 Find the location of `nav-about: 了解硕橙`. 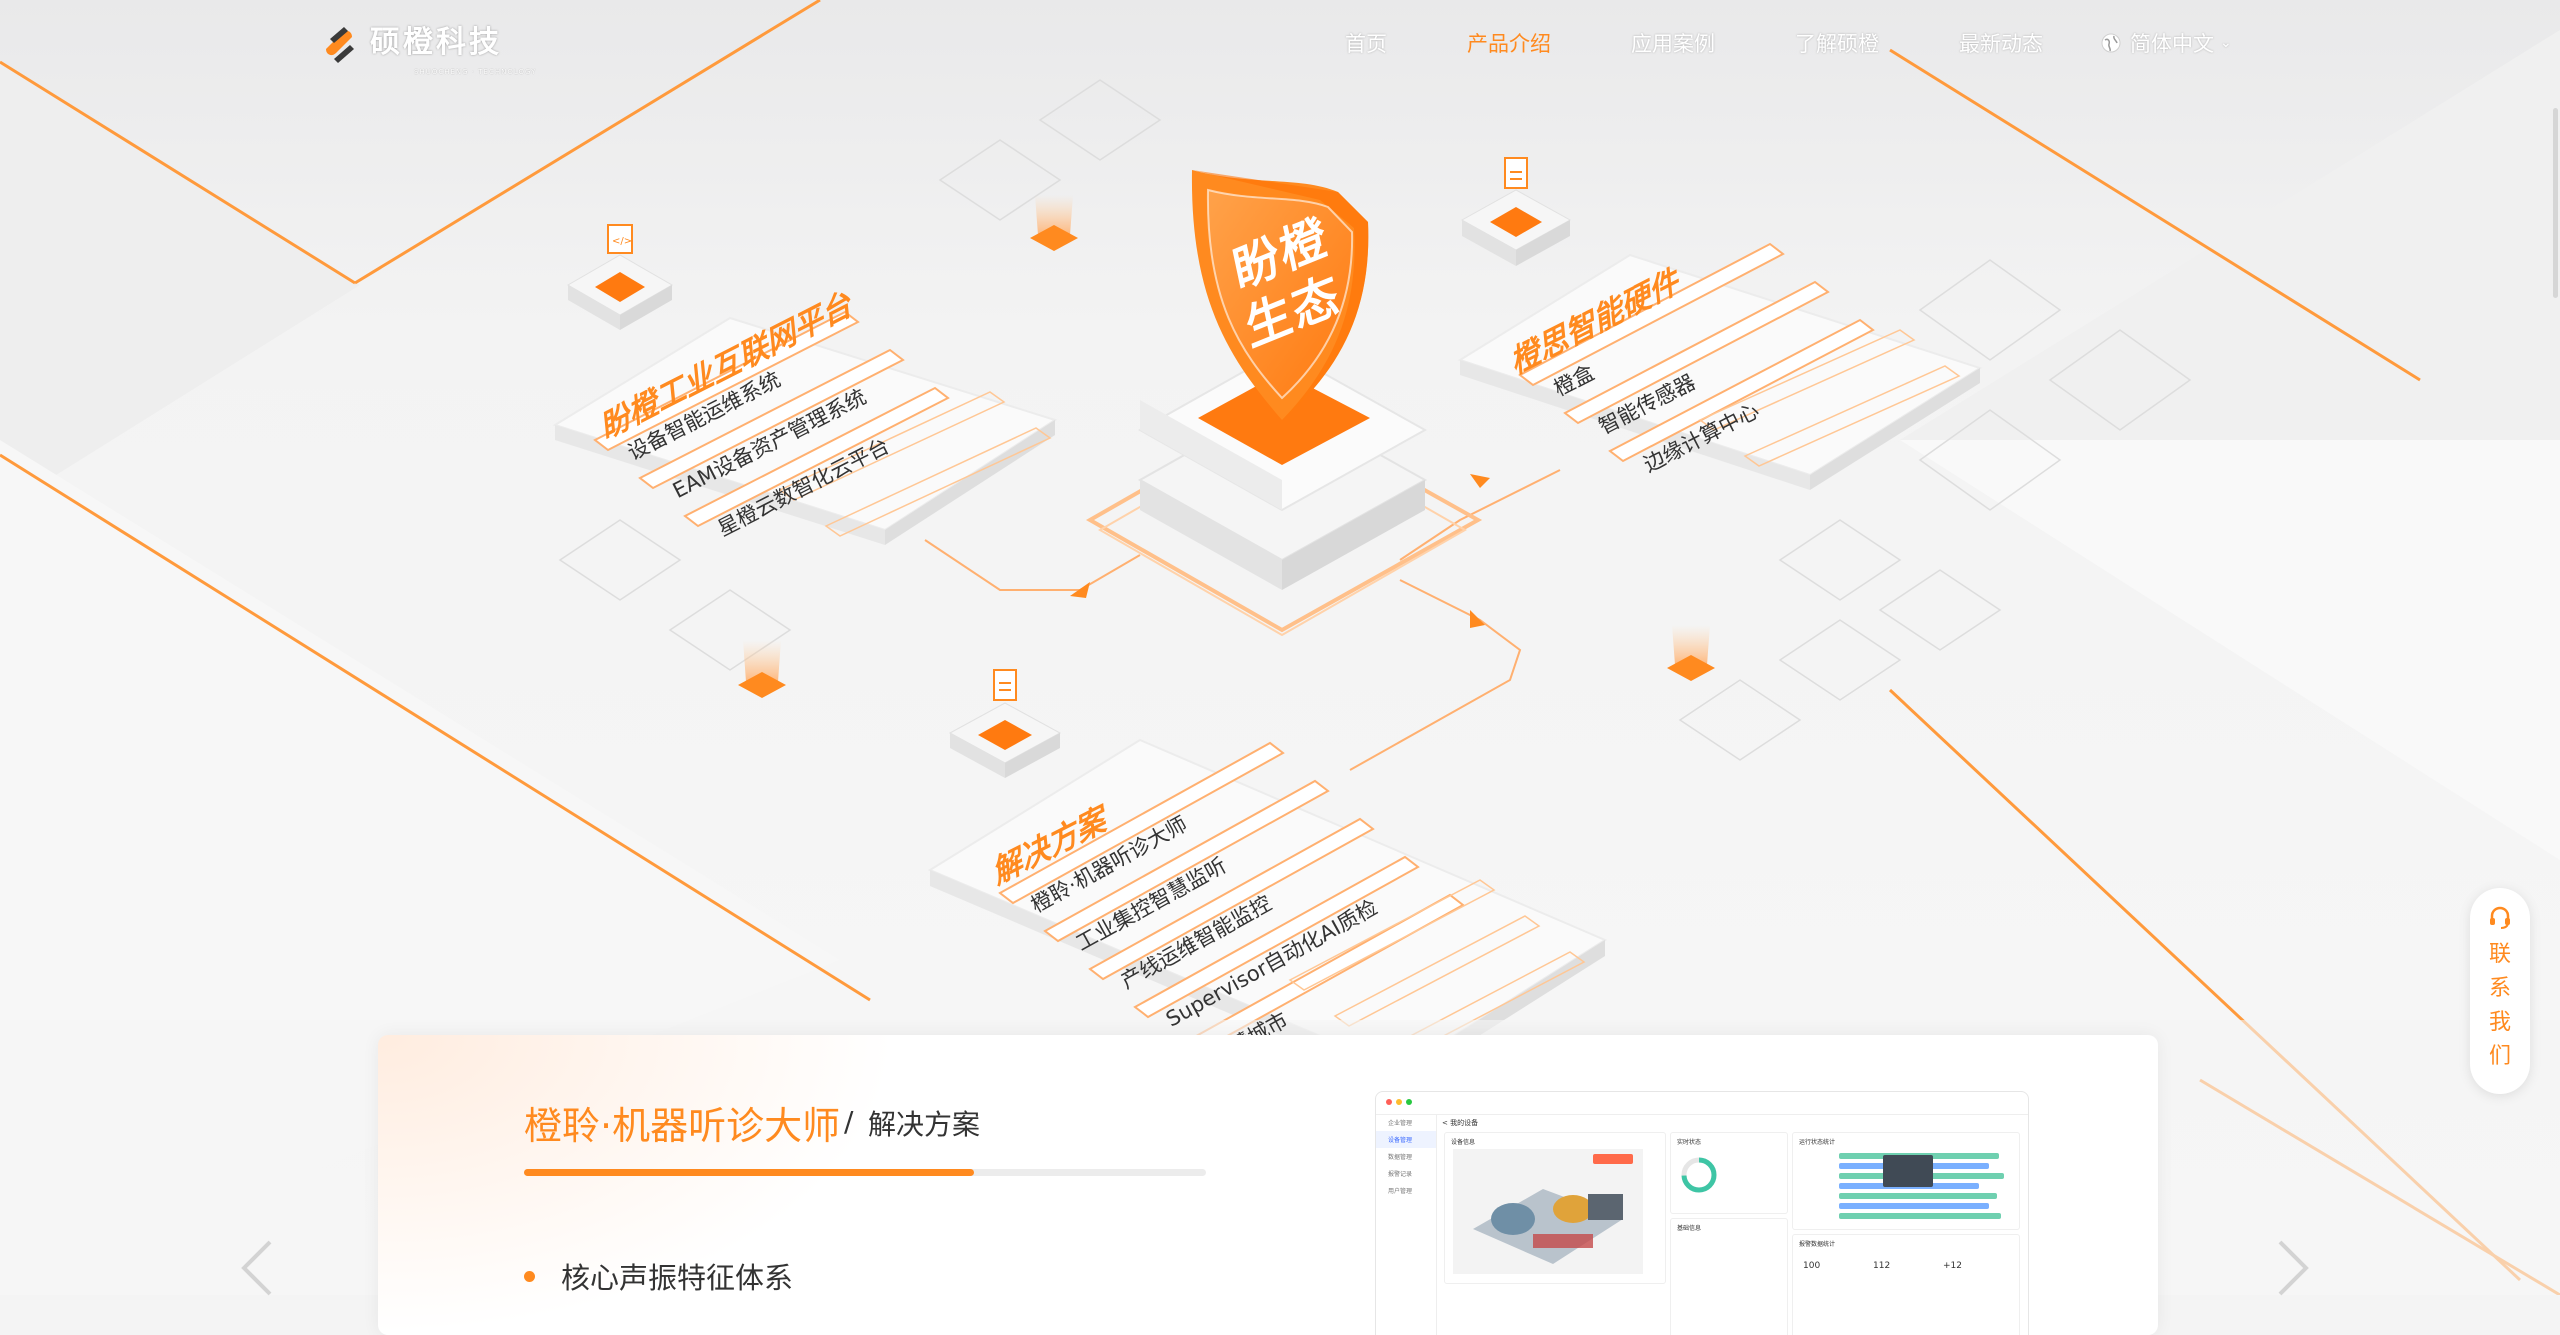

nav-about: 了解硕橙 is located at coordinates (1837, 43).